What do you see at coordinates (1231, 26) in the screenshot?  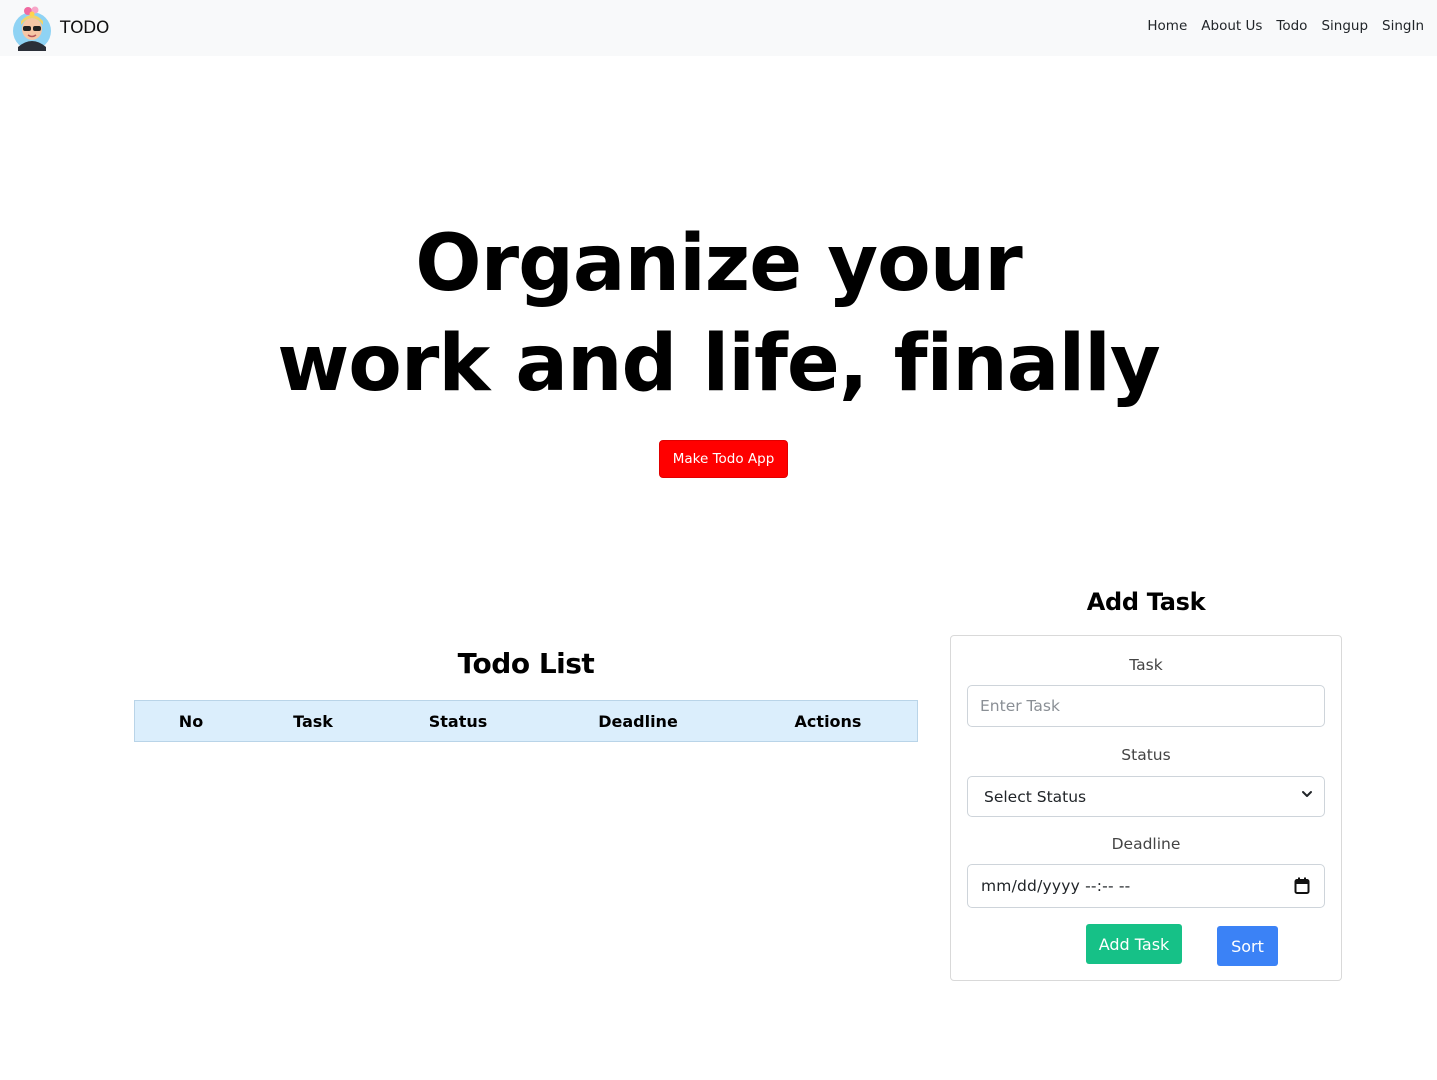 I see `nav-link-about-us: About Us` at bounding box center [1231, 26].